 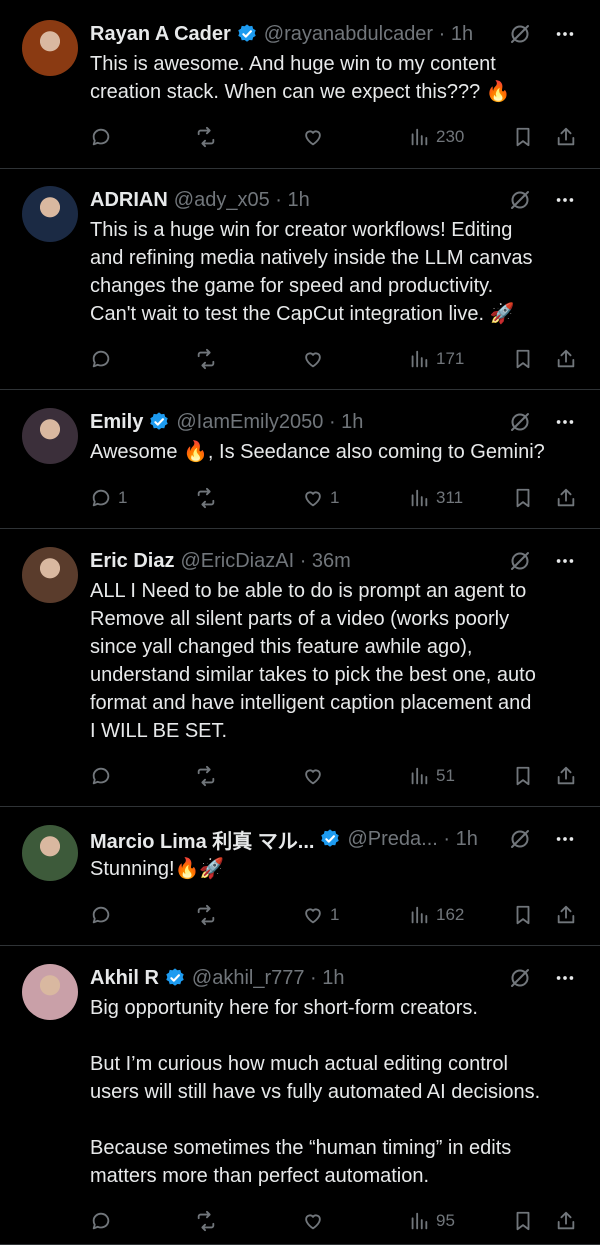 I want to click on views-count: 230, so click(x=450, y=136).